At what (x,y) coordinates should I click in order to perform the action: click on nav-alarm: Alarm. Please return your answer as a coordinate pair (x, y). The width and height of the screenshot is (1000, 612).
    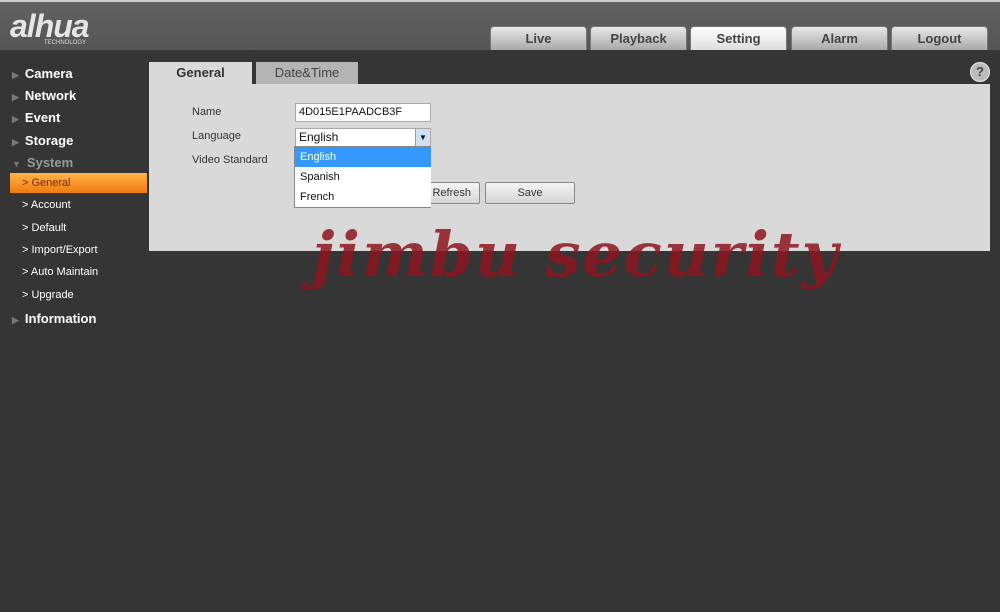
    Looking at the image, I should click on (839, 38).